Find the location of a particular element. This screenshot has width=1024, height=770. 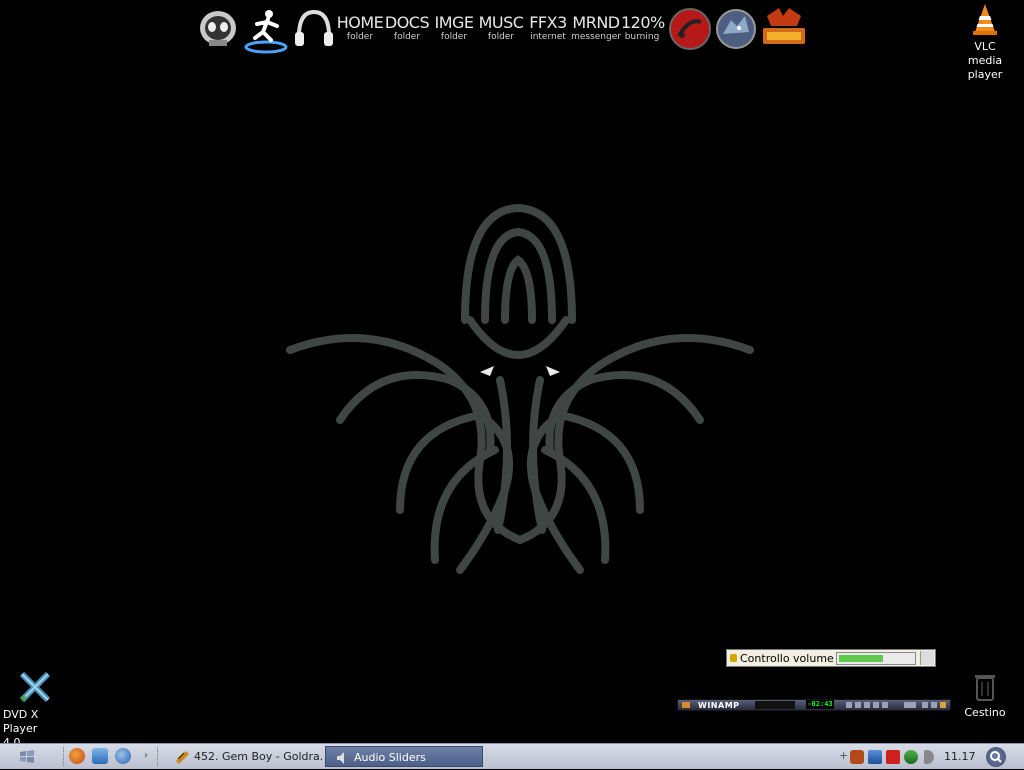

dock-item-120: 120% burning is located at coordinates (643, 28).